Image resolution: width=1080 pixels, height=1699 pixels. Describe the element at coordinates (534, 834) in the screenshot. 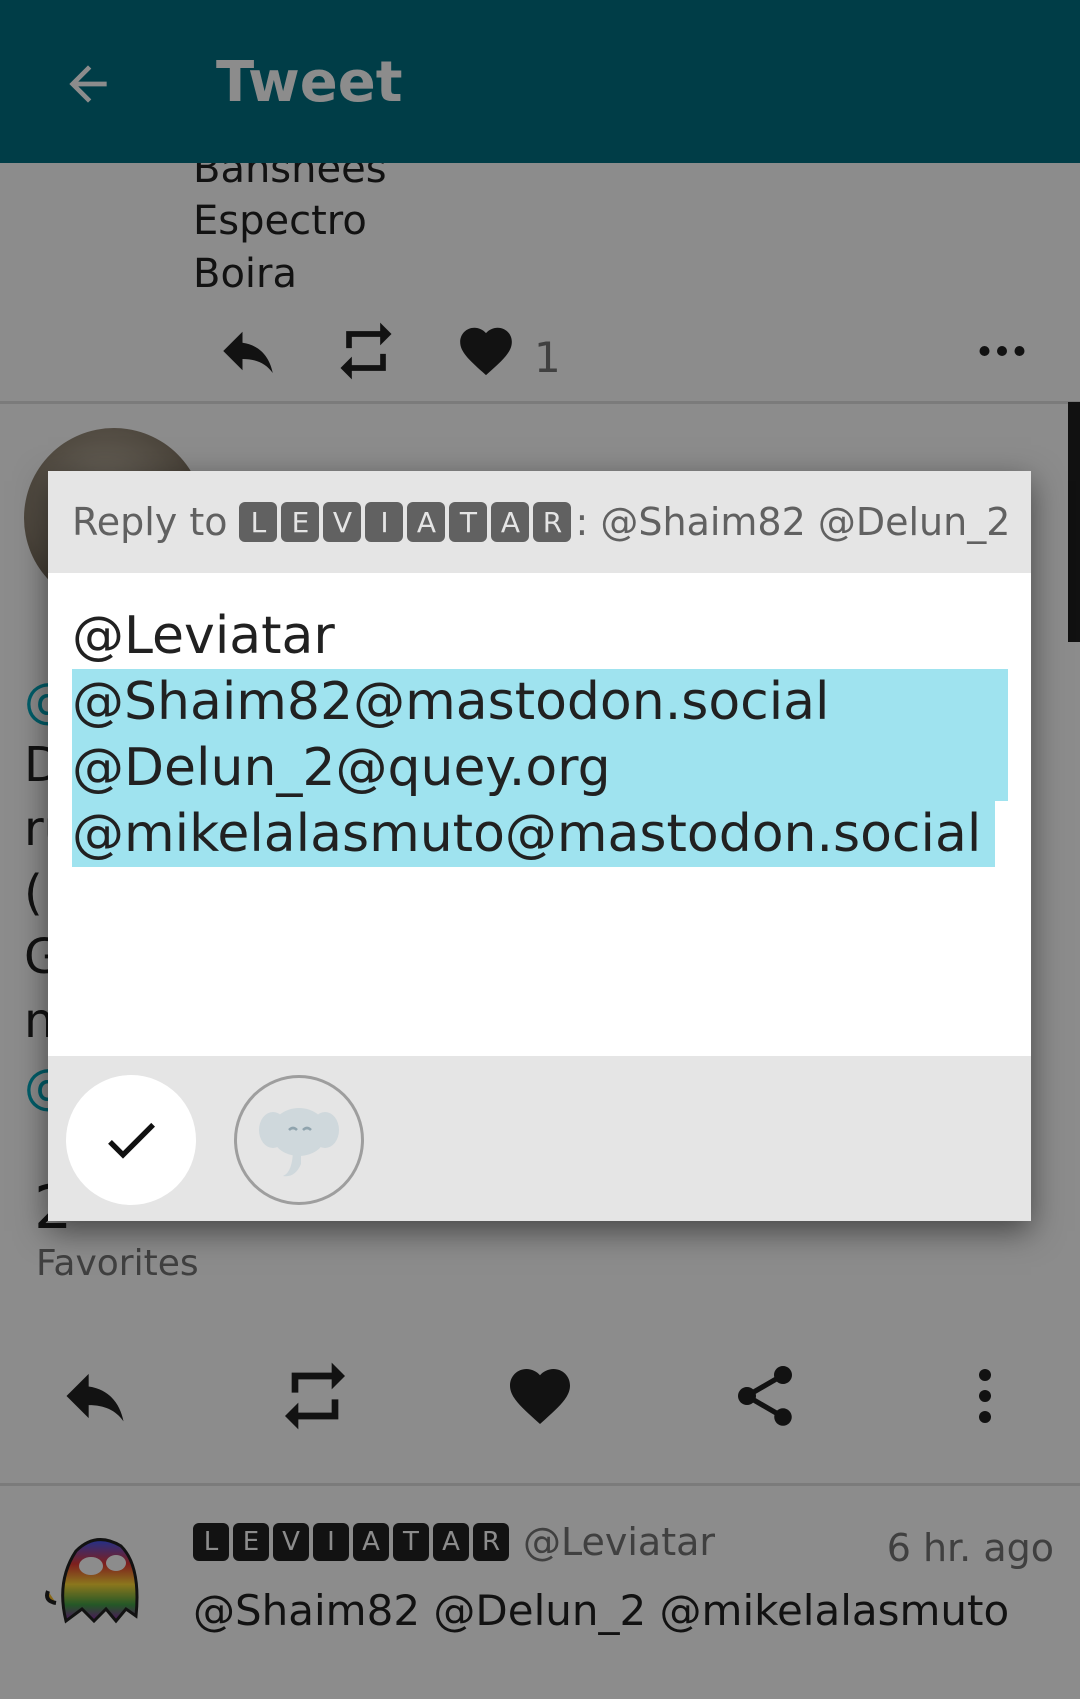

I see `selected-text-line: @mikelalasmuto@mastodon.social` at that location.